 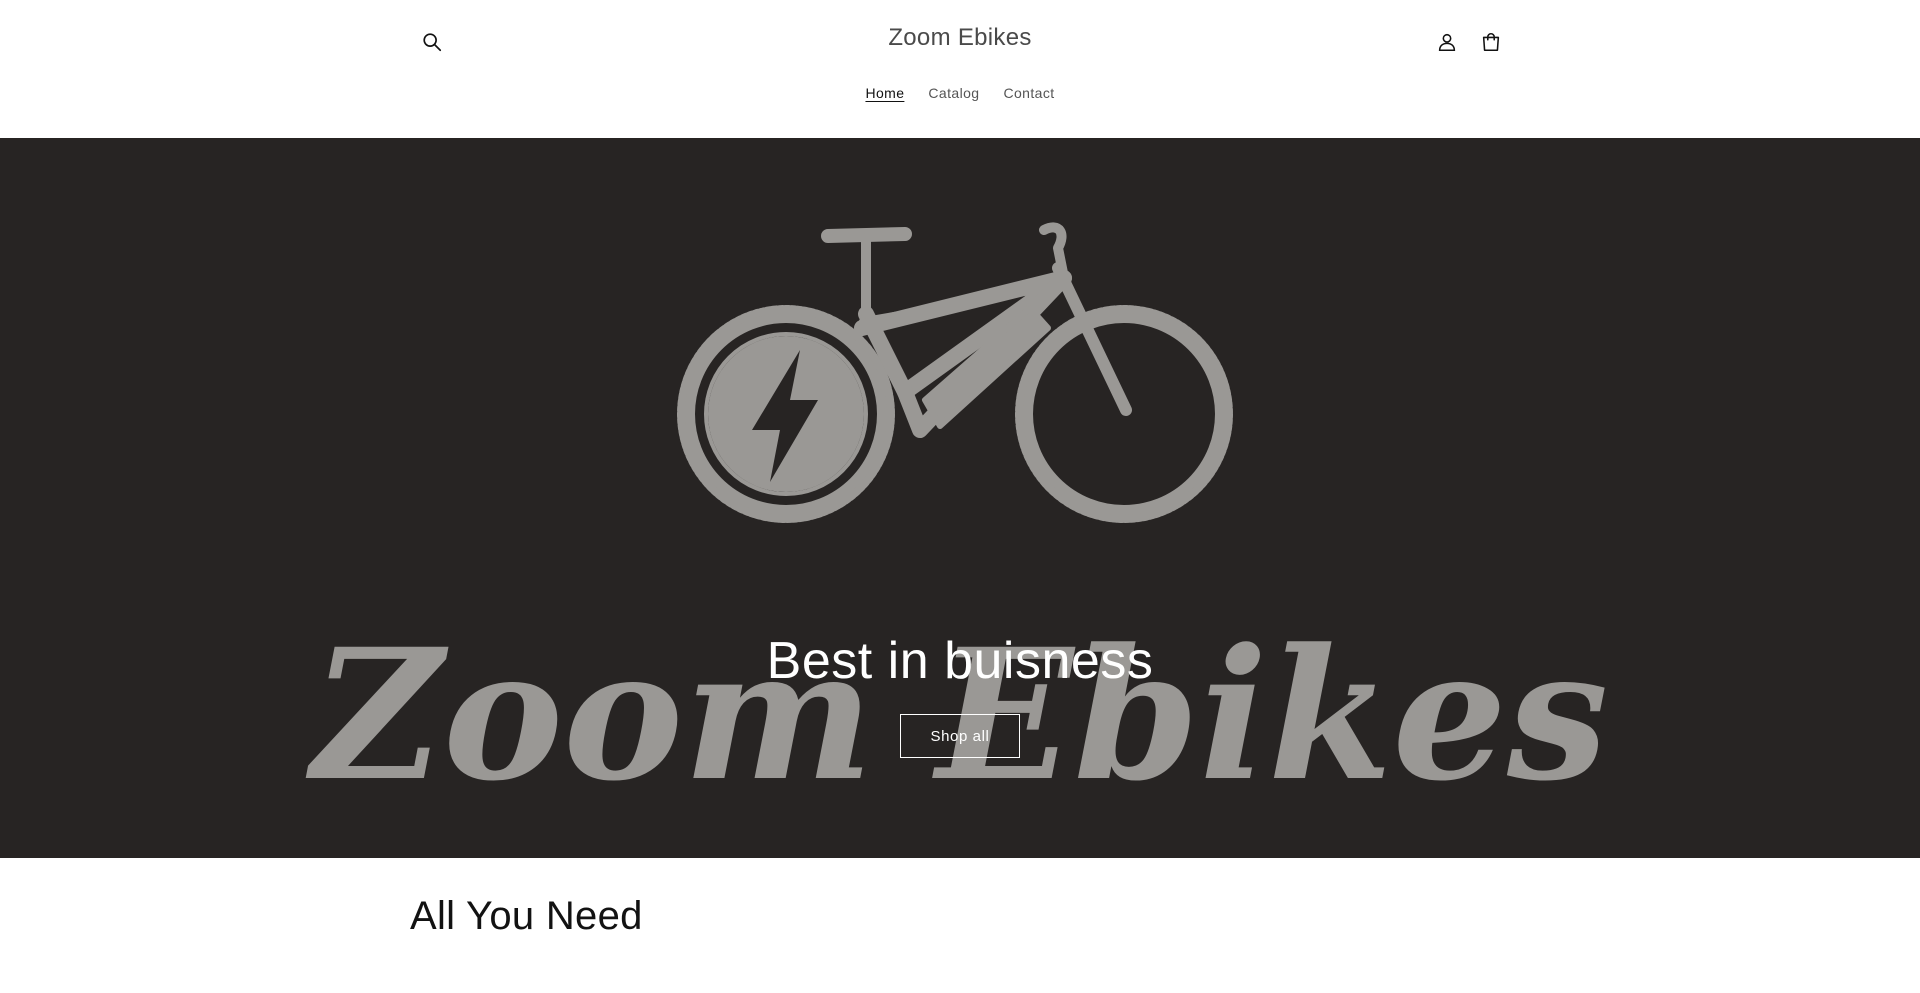 I want to click on cart-icon, so click(x=1491, y=42).